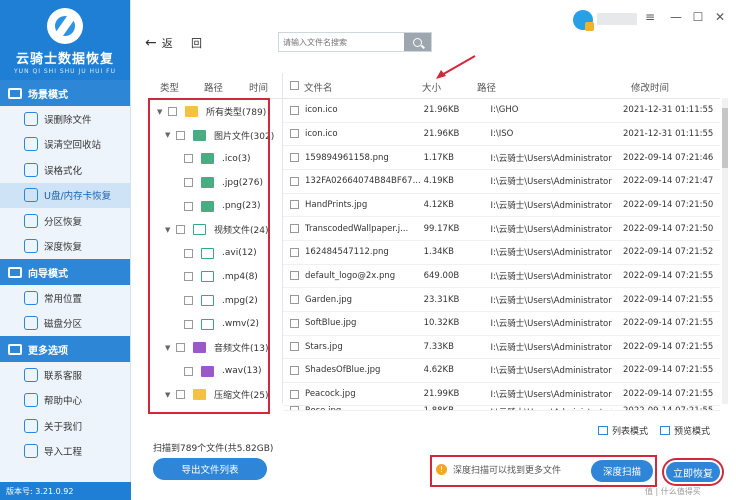  Describe the element at coordinates (341, 42) in the screenshot. I see `search-input` at that location.